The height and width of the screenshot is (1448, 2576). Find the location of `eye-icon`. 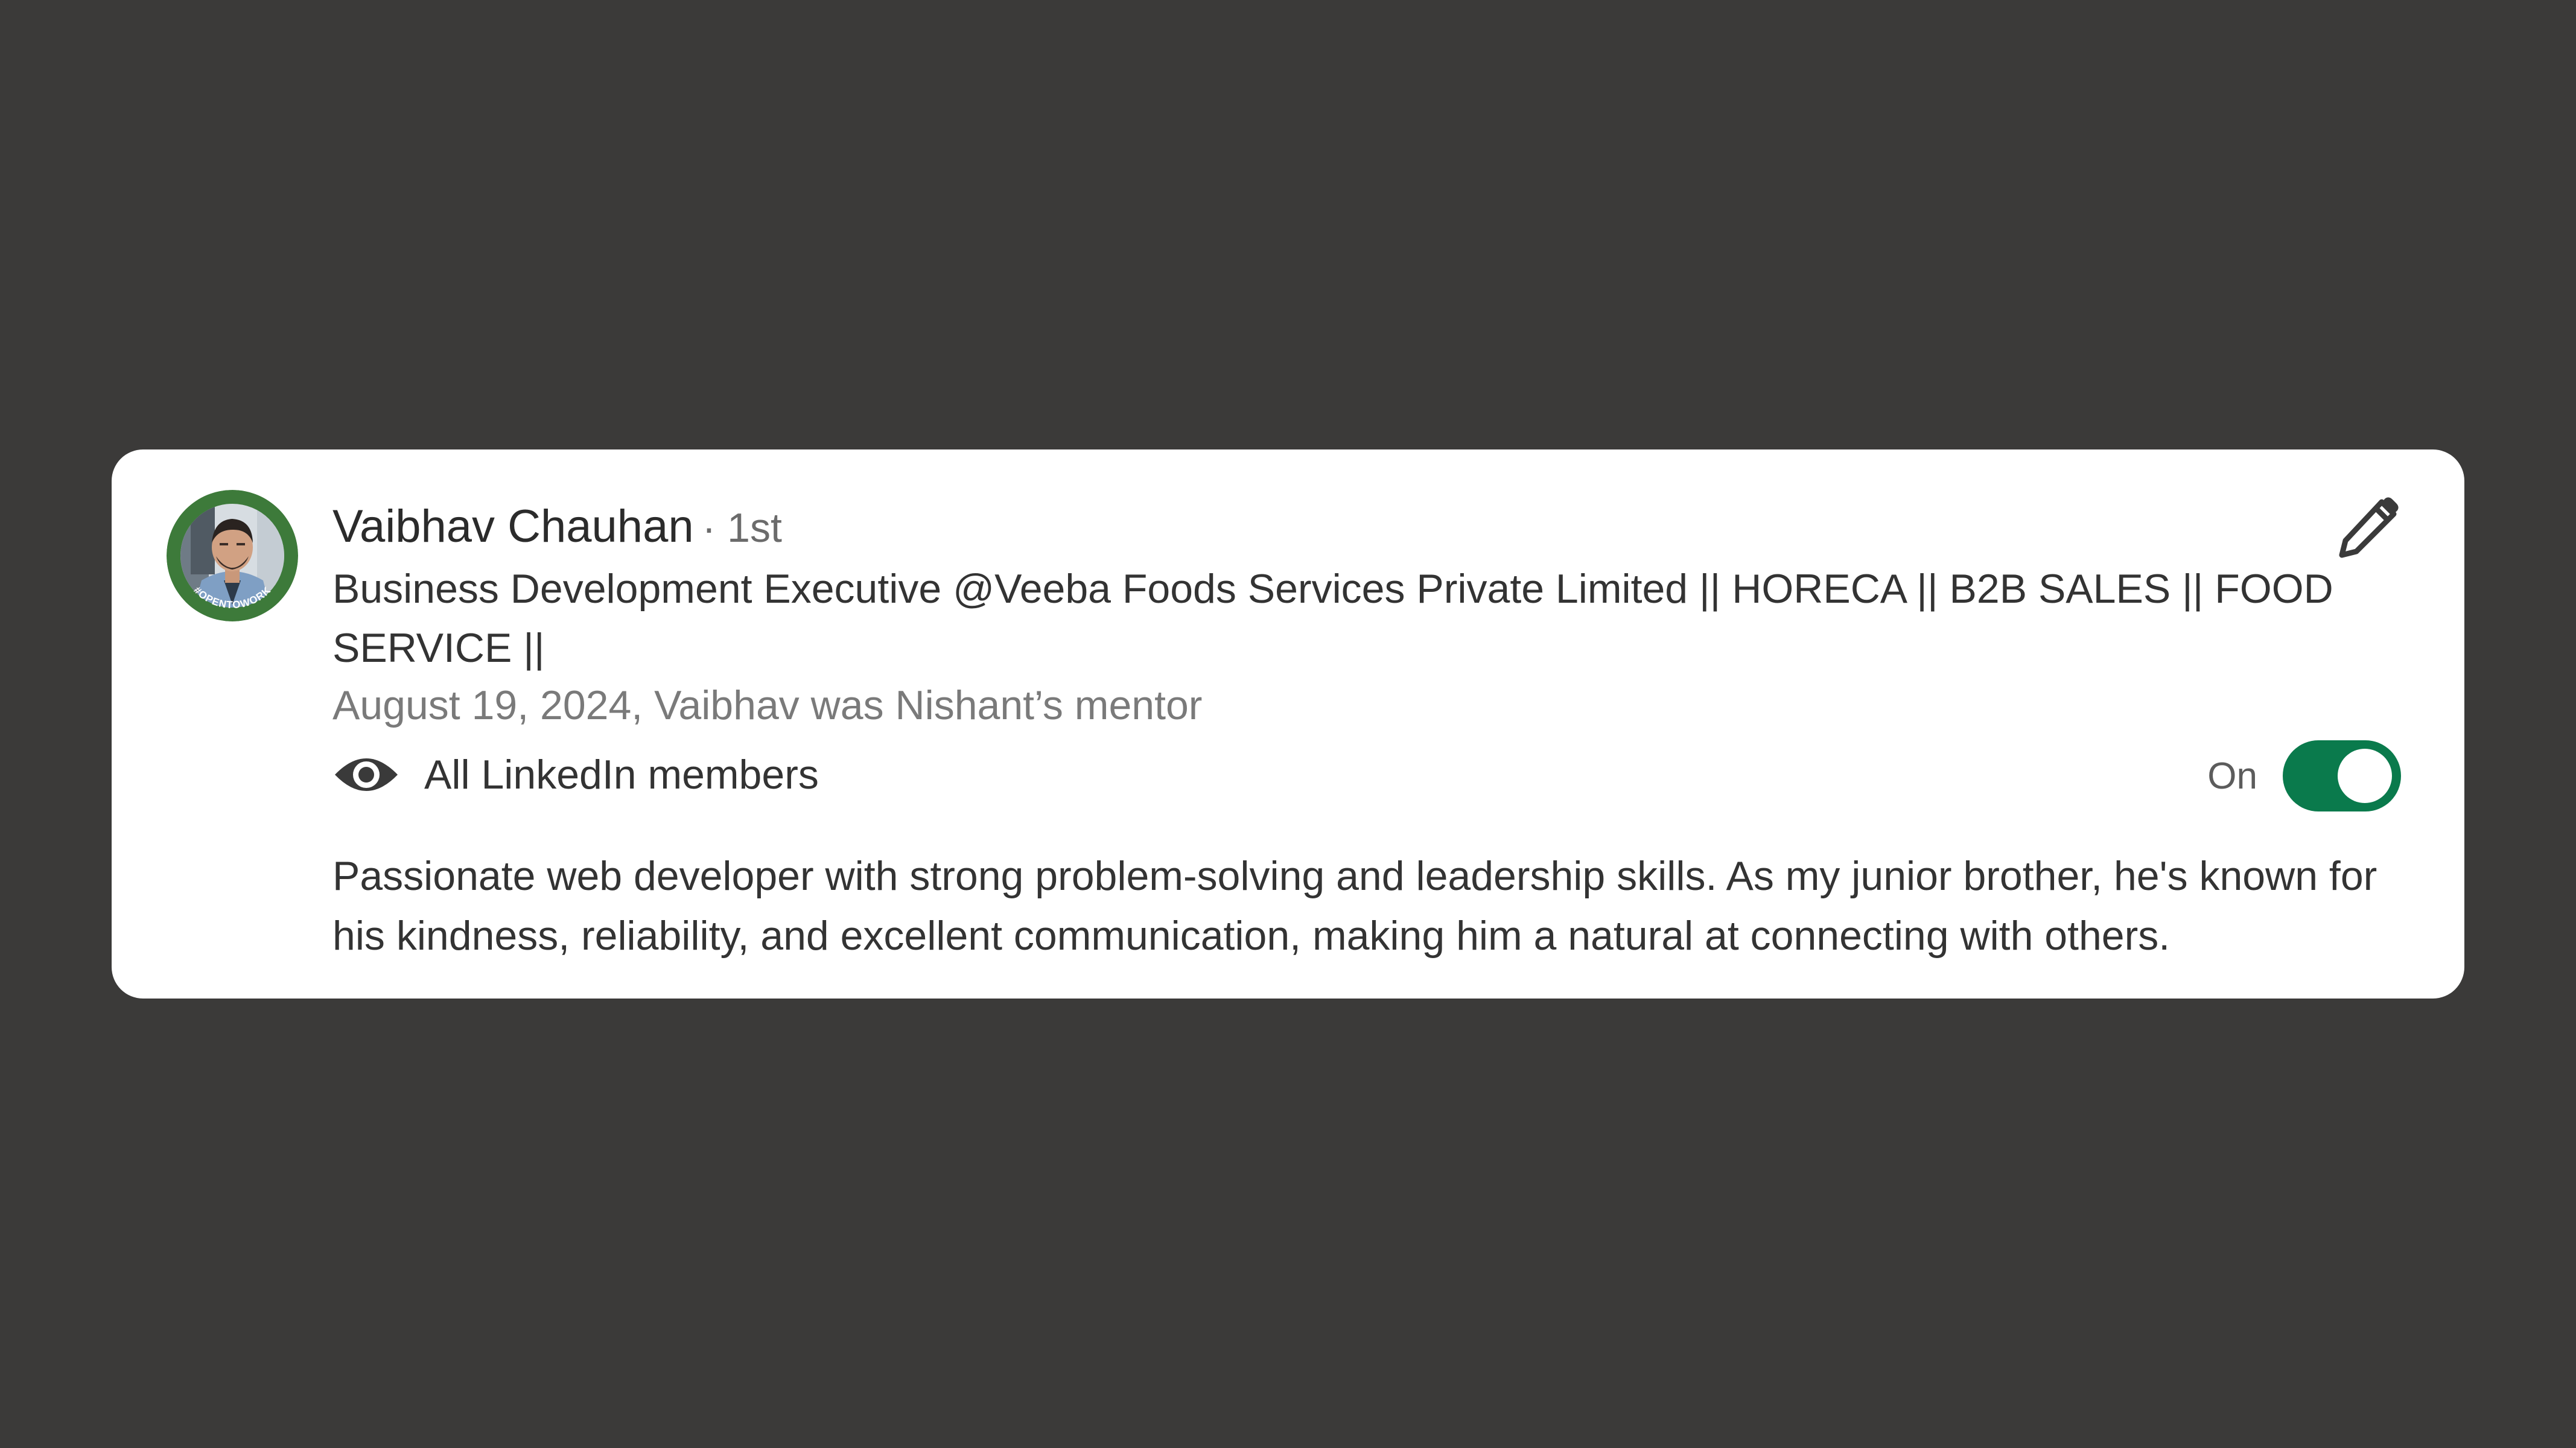

eye-icon is located at coordinates (366, 775).